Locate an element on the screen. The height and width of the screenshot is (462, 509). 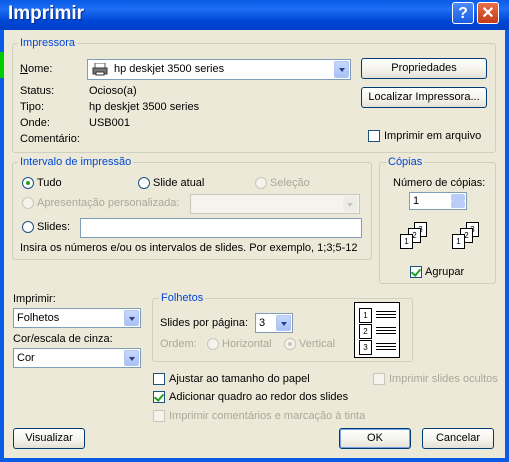
range-slides-radio is located at coordinates (28, 227).